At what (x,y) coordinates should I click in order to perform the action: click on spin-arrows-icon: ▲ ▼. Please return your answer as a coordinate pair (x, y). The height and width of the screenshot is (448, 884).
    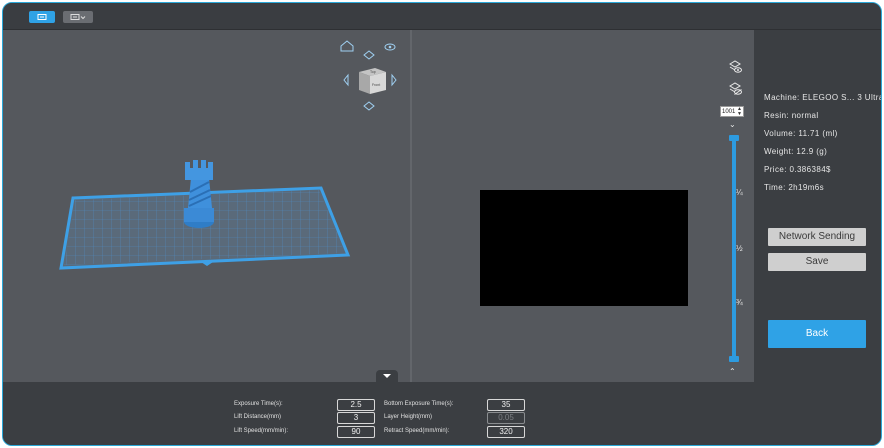
    Looking at the image, I should click on (739, 112).